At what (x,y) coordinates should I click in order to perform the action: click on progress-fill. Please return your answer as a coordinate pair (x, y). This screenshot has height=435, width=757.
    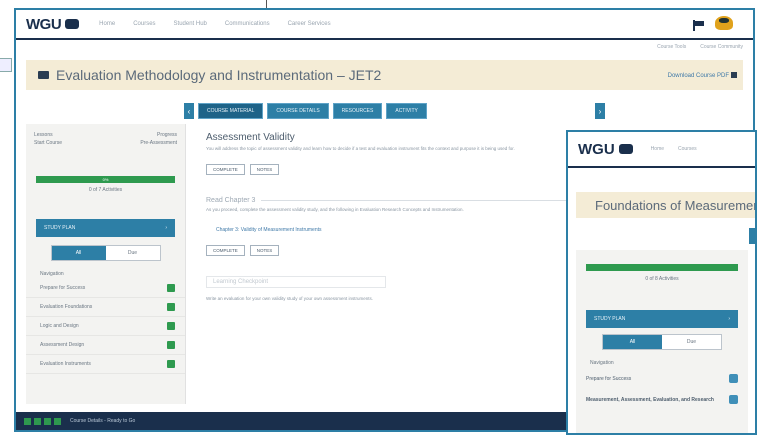
    Looking at the image, I should click on (662, 267).